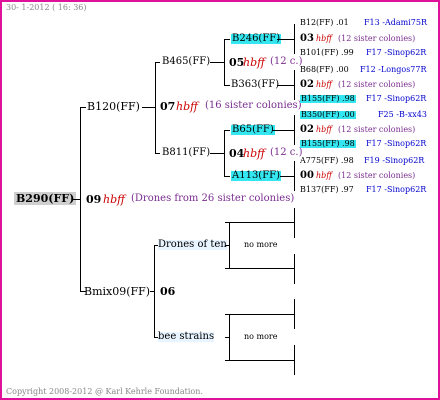  What do you see at coordinates (393, 69) in the screenshot?
I see `g4-breeder: F12 -Longos77R` at bounding box center [393, 69].